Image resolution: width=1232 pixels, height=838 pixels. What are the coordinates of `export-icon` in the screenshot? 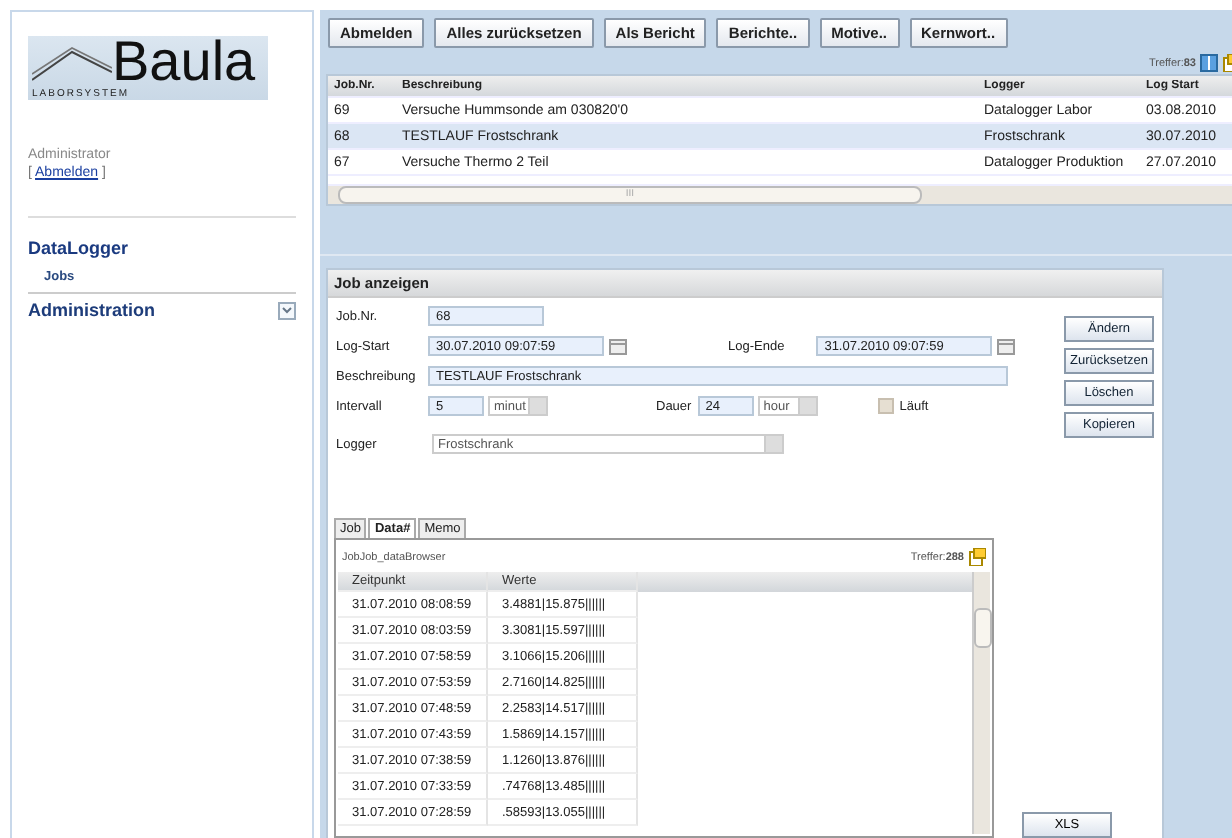 It's located at (977, 557).